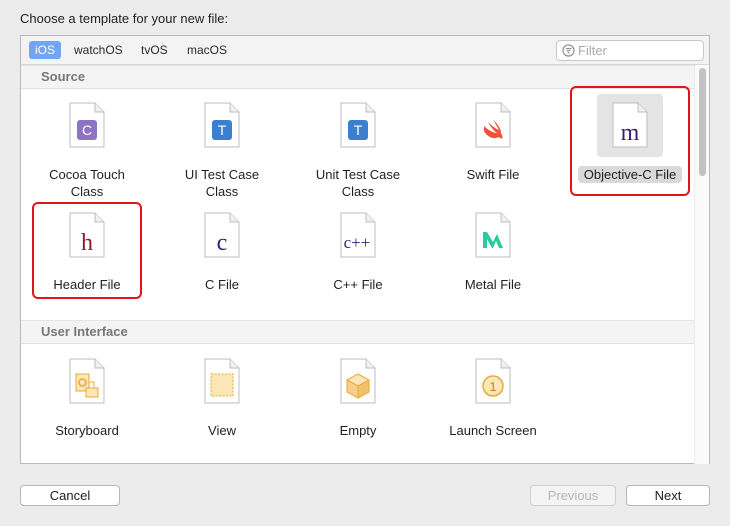 This screenshot has height=526, width=730. What do you see at coordinates (70, 495) in the screenshot?
I see `cancel-button: Cancel` at bounding box center [70, 495].